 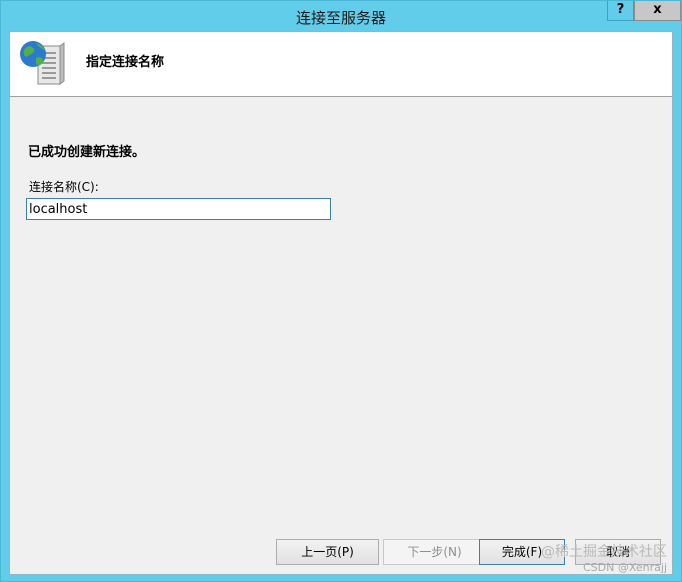 I want to click on next-button: 下一步(N), so click(x=434, y=552).